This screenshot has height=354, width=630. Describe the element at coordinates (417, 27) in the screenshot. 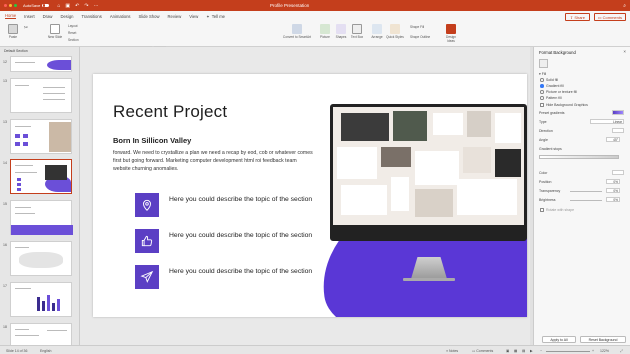

I see `shape-fill-button: Shape Fill` at that location.